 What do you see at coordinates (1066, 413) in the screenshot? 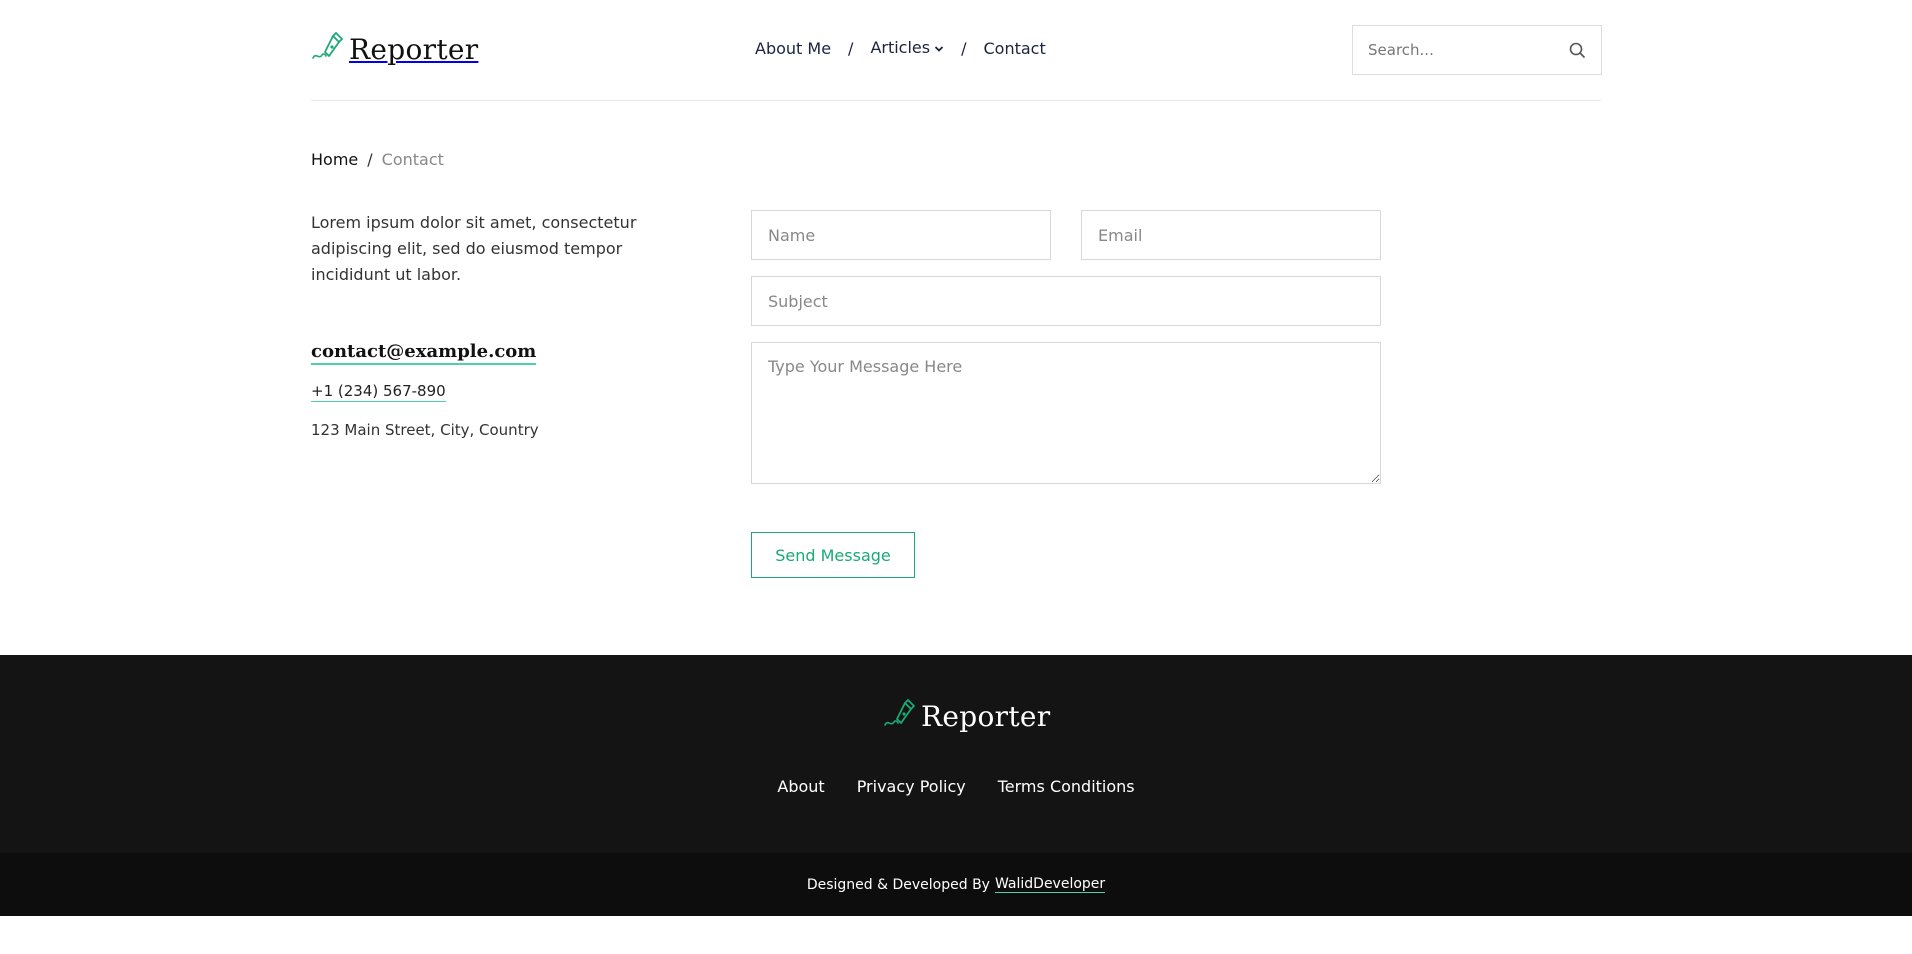
I see `message-field` at bounding box center [1066, 413].